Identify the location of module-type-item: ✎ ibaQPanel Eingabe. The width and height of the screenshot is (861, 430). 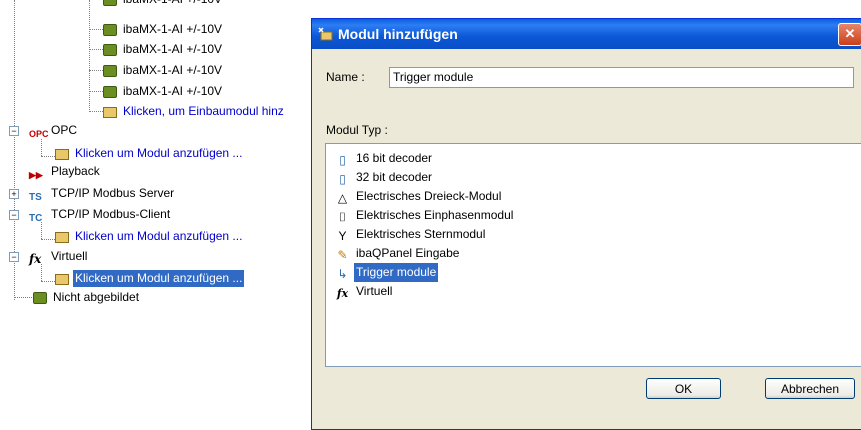
(398, 253).